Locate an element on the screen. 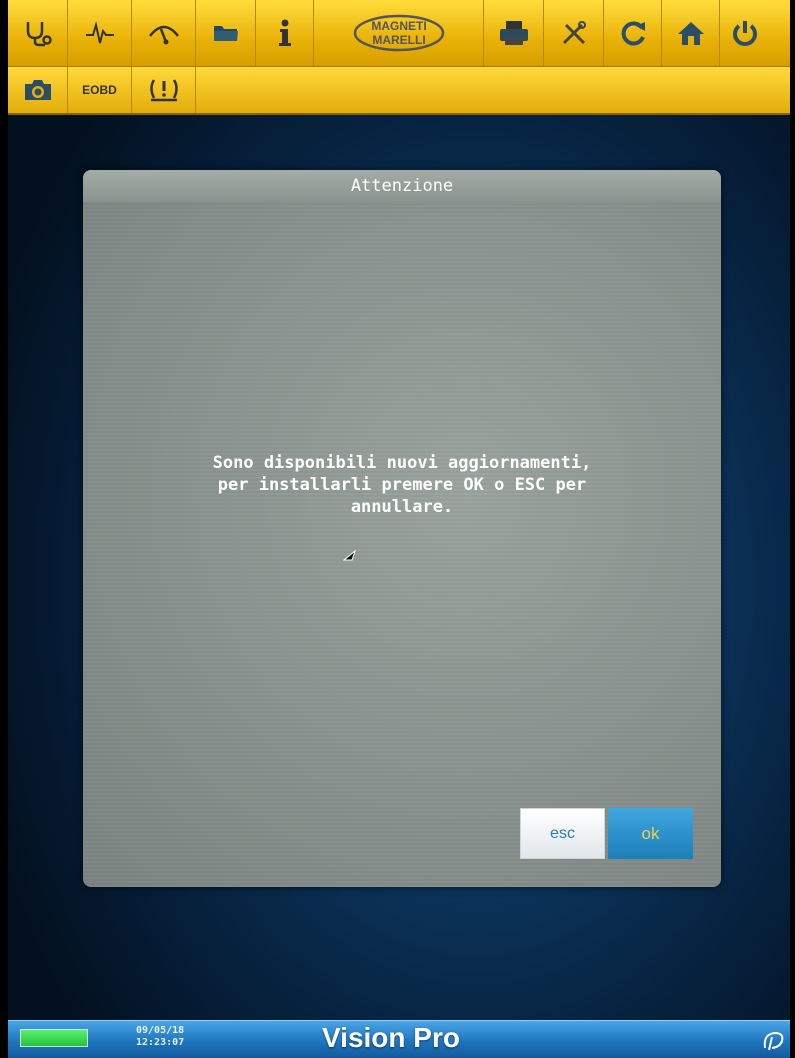 The height and width of the screenshot is (1058, 795). folder-icon is located at coordinates (225, 33).